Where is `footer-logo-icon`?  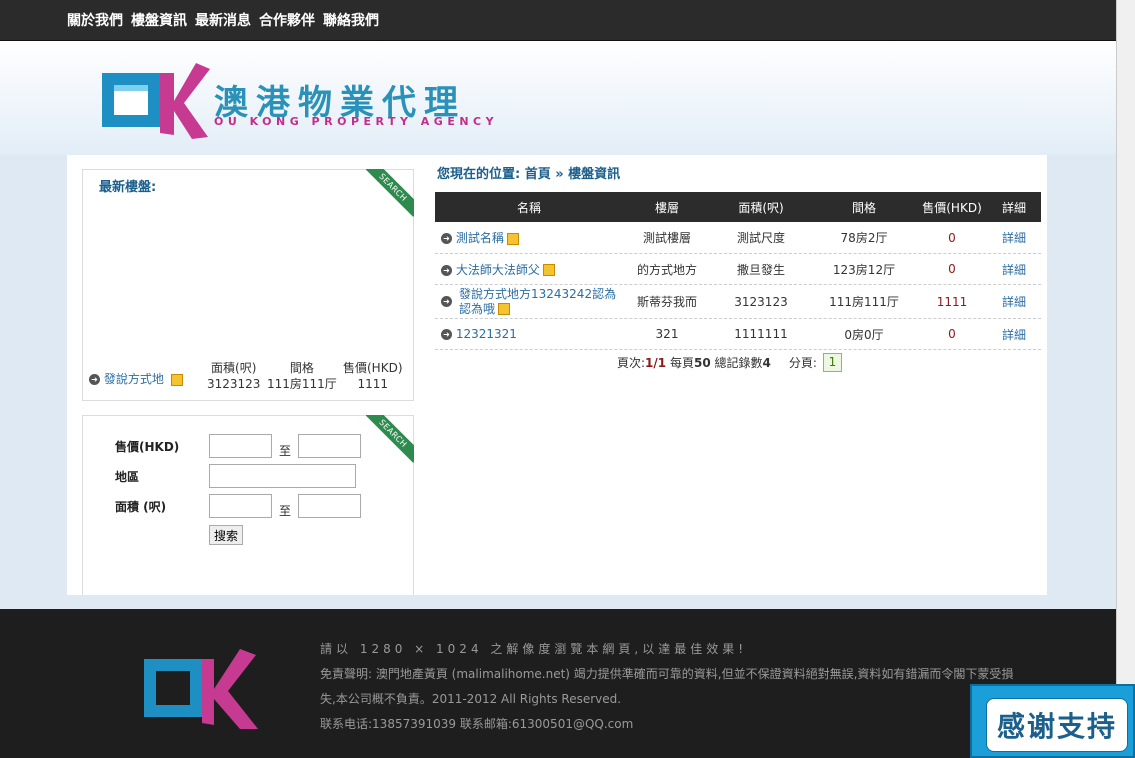 footer-logo-icon is located at coordinates (201, 689).